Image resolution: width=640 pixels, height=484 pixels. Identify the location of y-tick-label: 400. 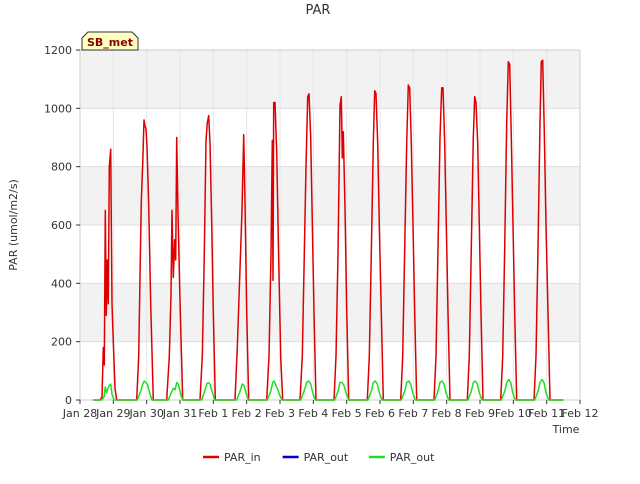
(61, 283).